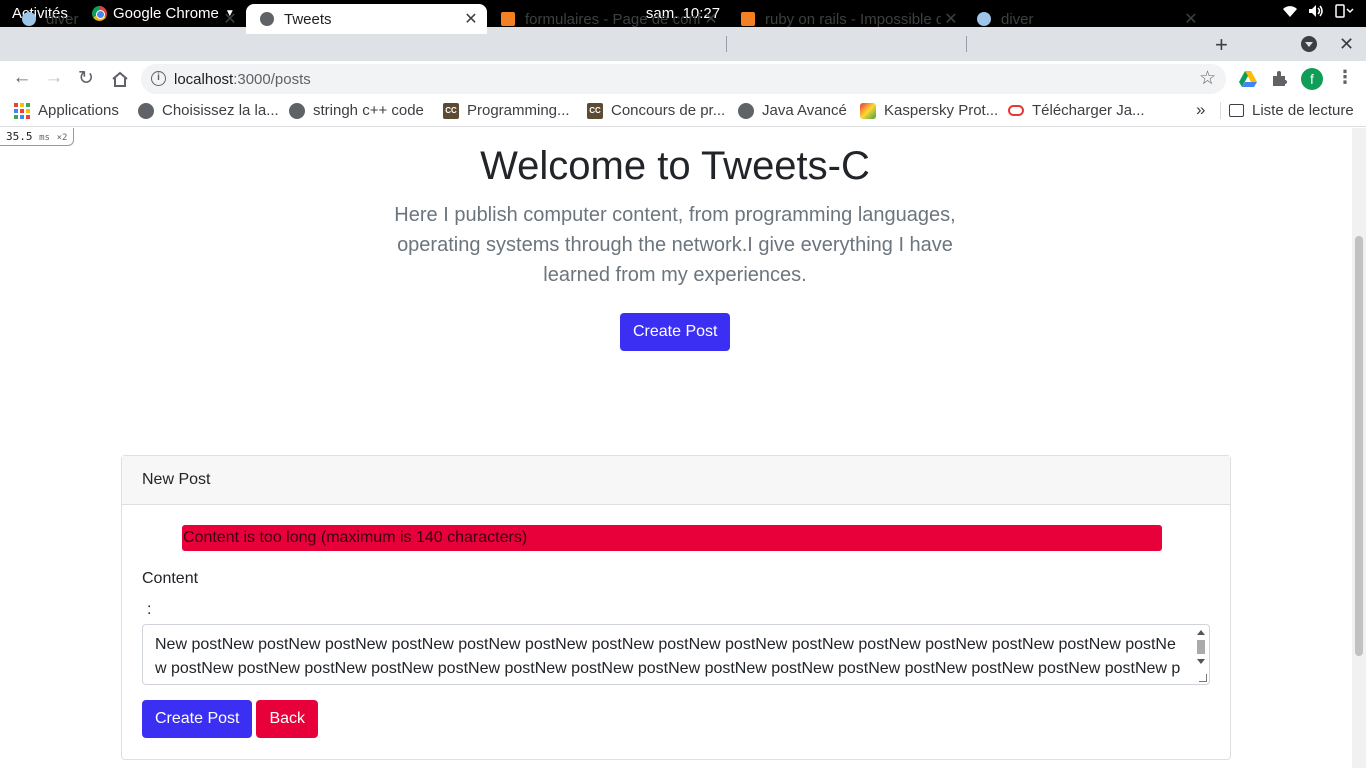 The height and width of the screenshot is (768, 1366). Describe the element at coordinates (676, 480) in the screenshot. I see `card-header: New Post` at that location.